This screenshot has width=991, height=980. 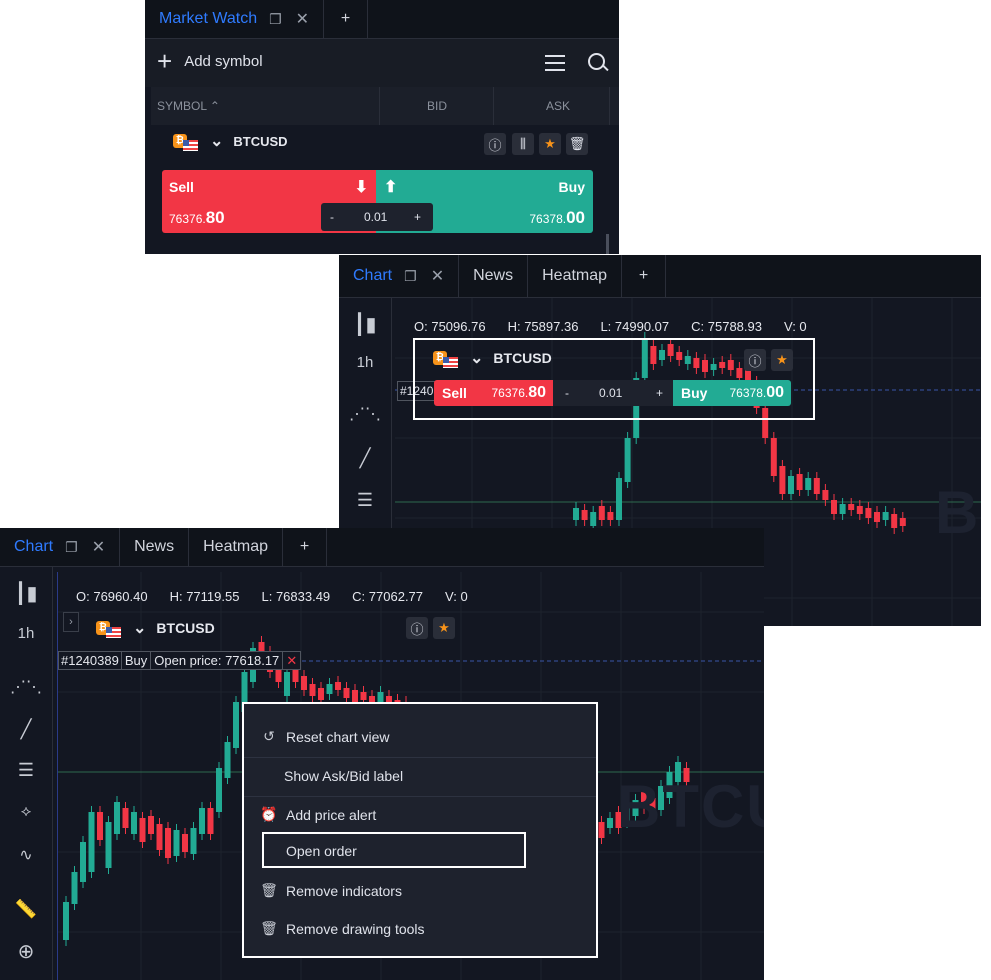 What do you see at coordinates (331, 890) in the screenshot?
I see `menu-item-remove-indicators: 🗑 Remove indicators` at bounding box center [331, 890].